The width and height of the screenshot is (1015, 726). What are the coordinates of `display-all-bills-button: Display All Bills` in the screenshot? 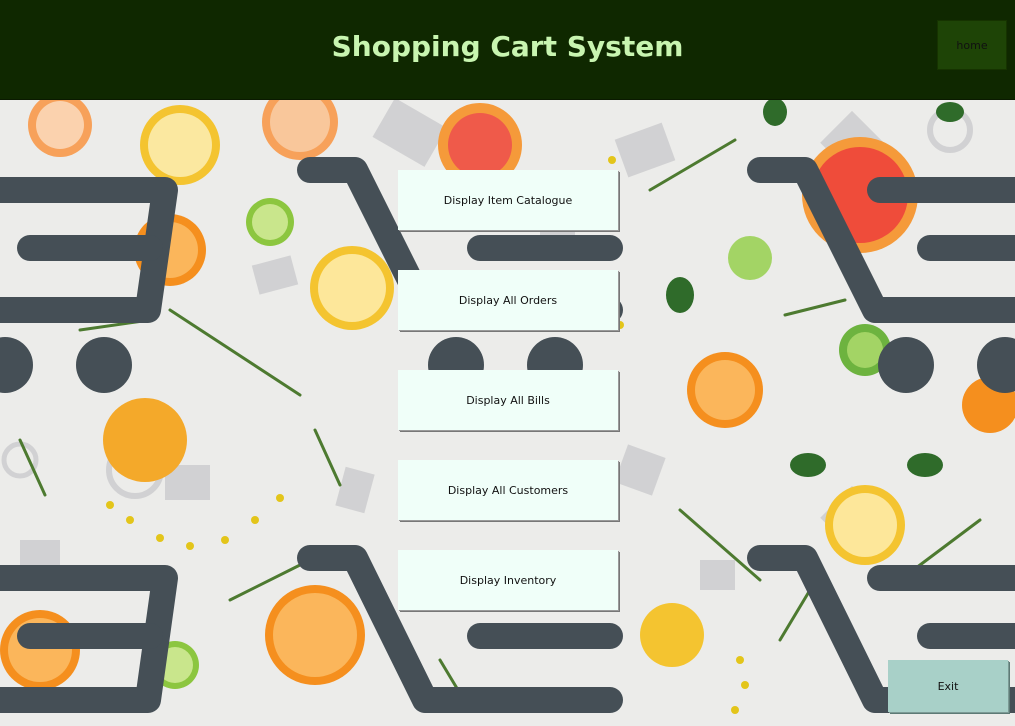 It's located at (508, 400).